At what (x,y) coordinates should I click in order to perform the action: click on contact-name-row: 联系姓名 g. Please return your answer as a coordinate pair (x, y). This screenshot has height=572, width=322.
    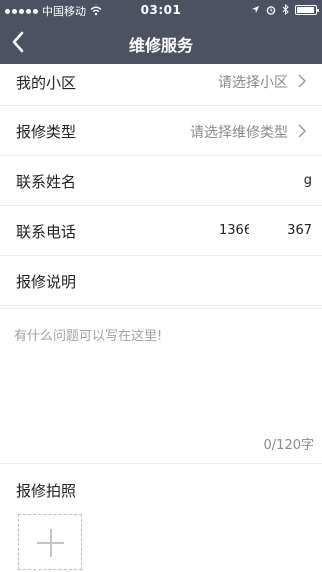
    Looking at the image, I should click on (161, 181).